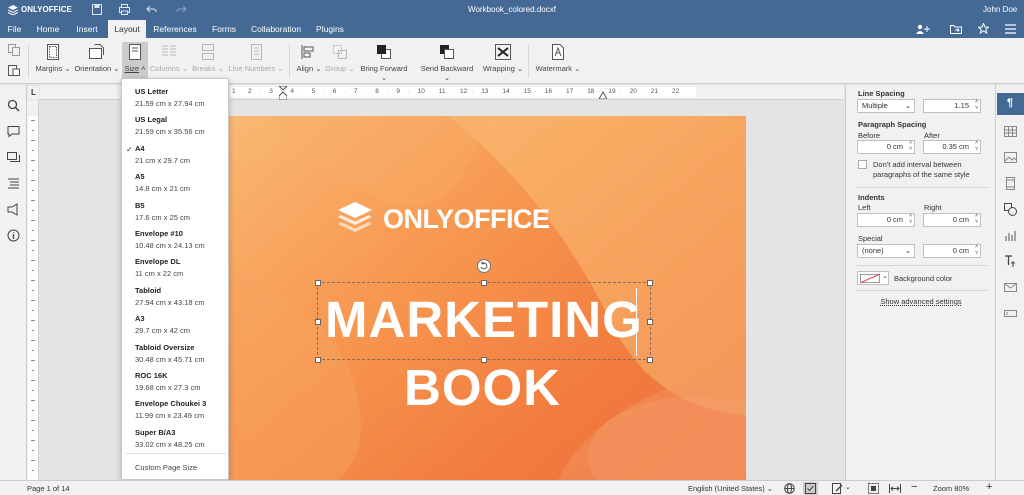  What do you see at coordinates (175, 297) in the screenshot?
I see `page-size-item: Tabloid 27.94 cm x 43.18 cm` at bounding box center [175, 297].